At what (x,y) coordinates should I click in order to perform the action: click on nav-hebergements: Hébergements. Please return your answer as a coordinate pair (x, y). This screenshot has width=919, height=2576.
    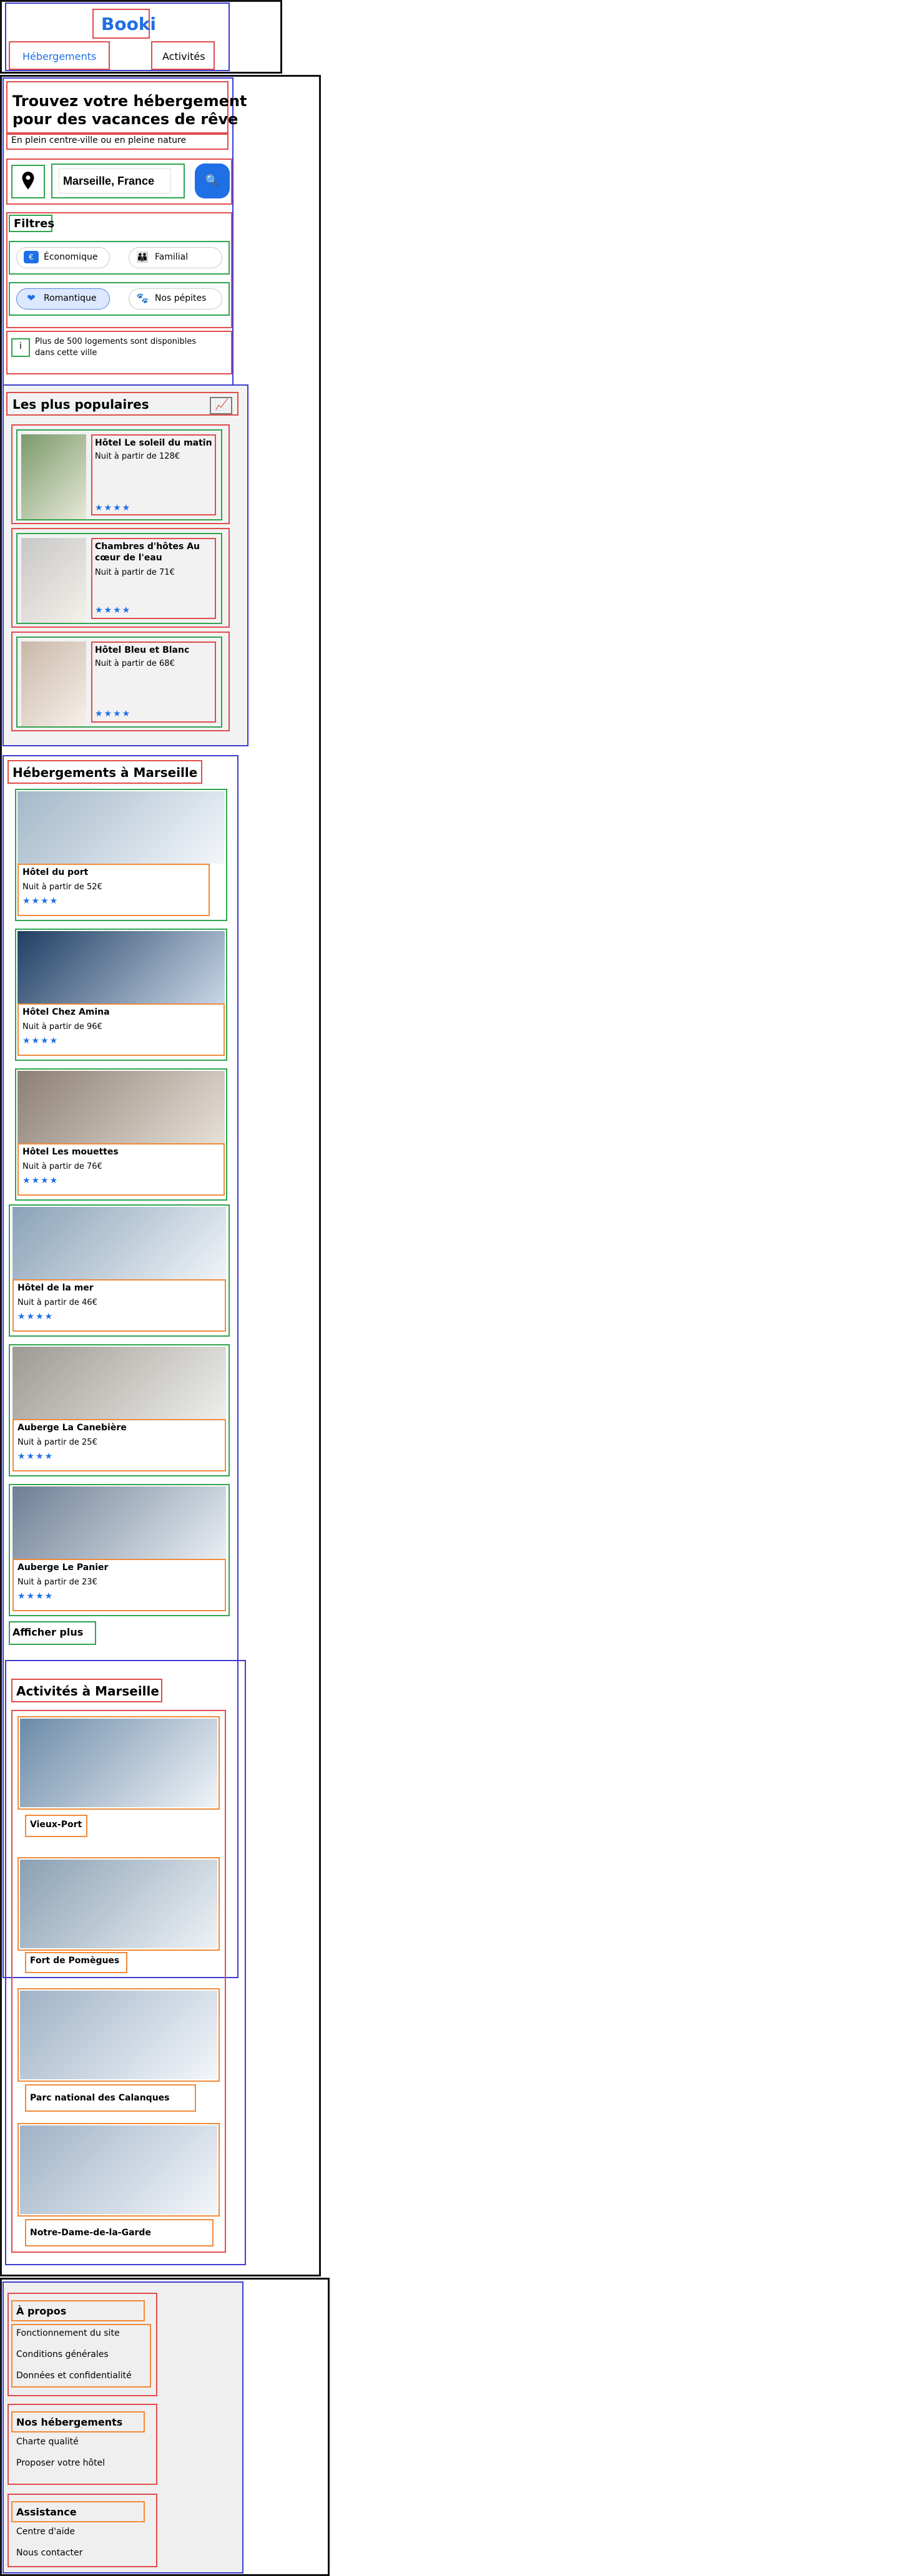
    Looking at the image, I should click on (59, 56).